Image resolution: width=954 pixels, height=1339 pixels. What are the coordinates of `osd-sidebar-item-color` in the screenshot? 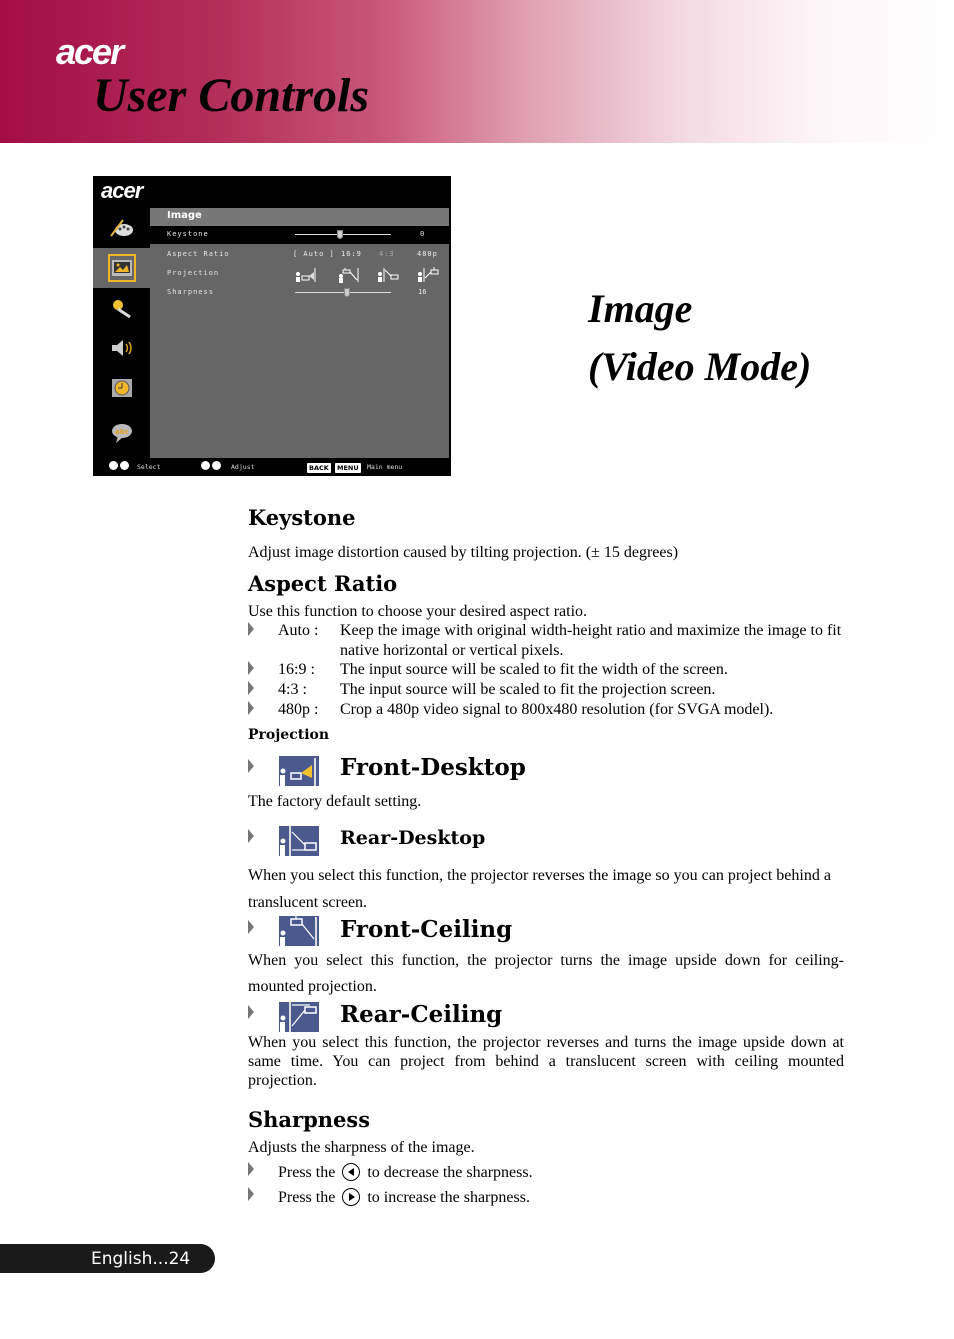 It's located at (121, 228).